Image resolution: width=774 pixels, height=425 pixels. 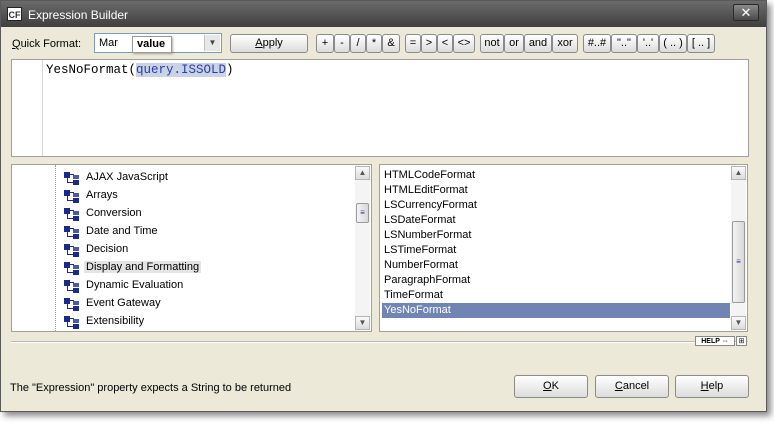 What do you see at coordinates (445, 43) in the screenshot?
I see `operator-less-button: <` at bounding box center [445, 43].